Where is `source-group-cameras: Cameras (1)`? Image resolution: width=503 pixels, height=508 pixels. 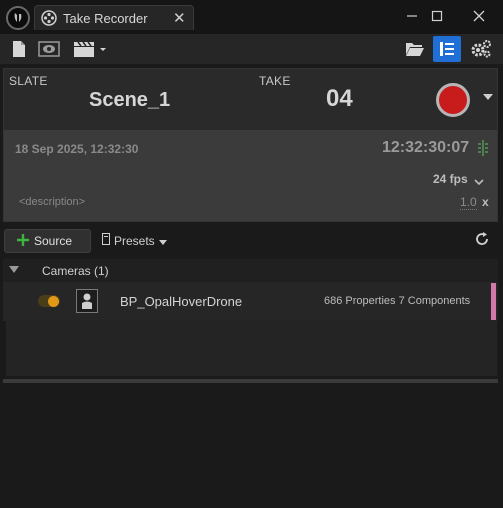
source-group-cameras: Cameras (1) is located at coordinates (250, 270).